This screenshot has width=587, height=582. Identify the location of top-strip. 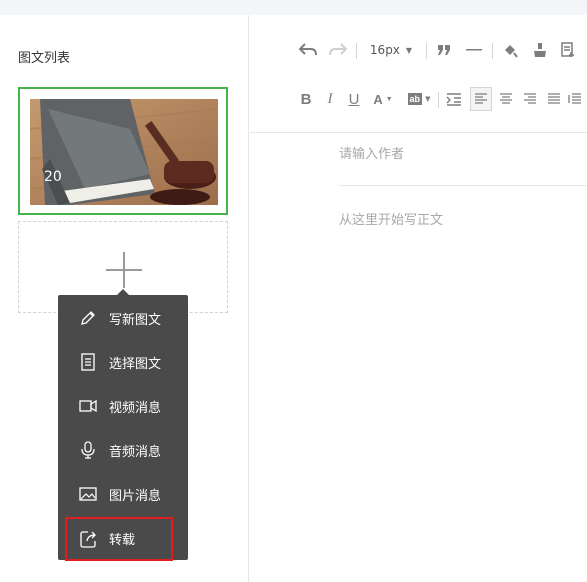
(293, 7).